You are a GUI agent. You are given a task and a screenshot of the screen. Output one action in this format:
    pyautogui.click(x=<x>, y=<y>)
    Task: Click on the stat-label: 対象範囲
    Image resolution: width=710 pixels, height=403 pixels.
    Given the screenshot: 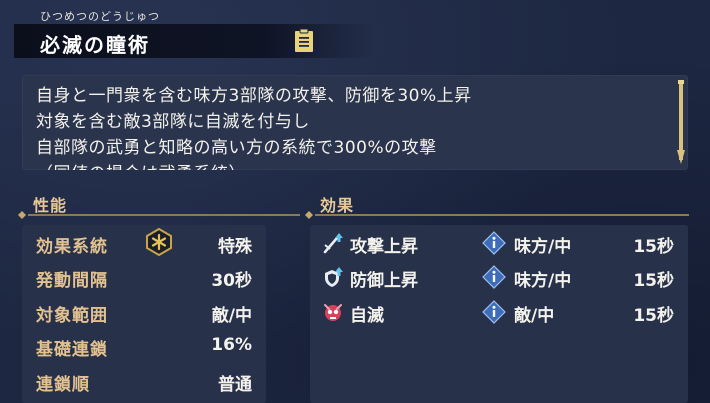 What is the action you would take?
    pyautogui.click(x=72, y=316)
    